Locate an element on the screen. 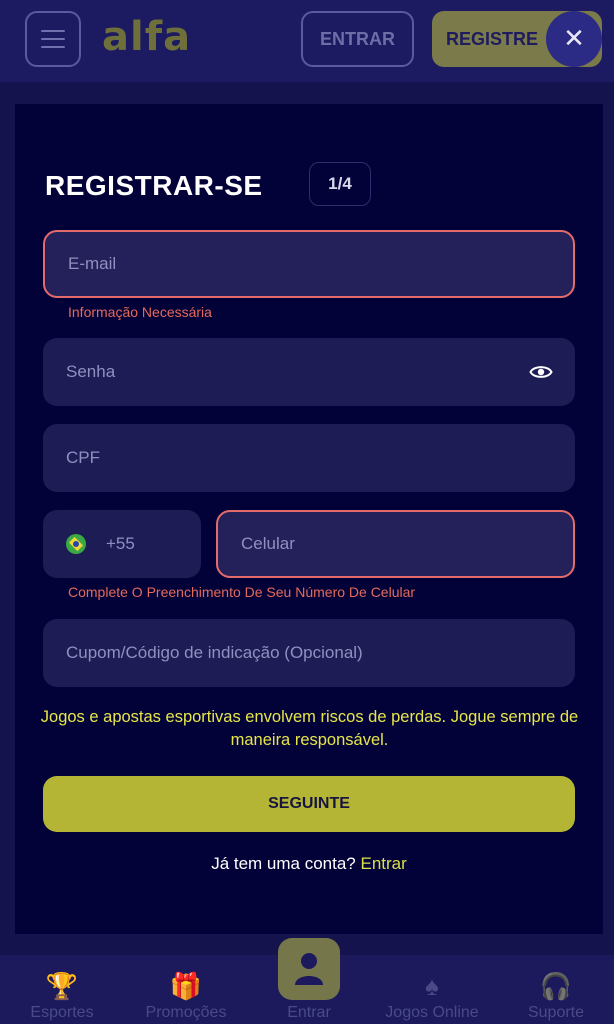 This screenshot has height=1024, width=614. coupon-placeholder: Cupom/Código de indicação (Opcional) is located at coordinates (214, 652).